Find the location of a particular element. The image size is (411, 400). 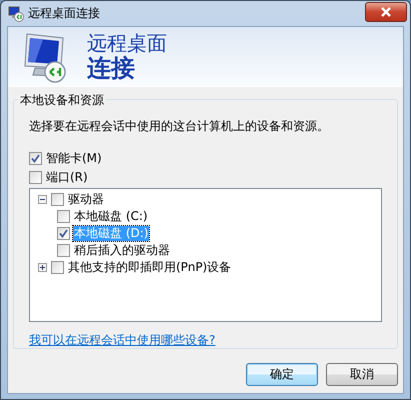

checkbox-label: 端口(R) is located at coordinates (67, 177).